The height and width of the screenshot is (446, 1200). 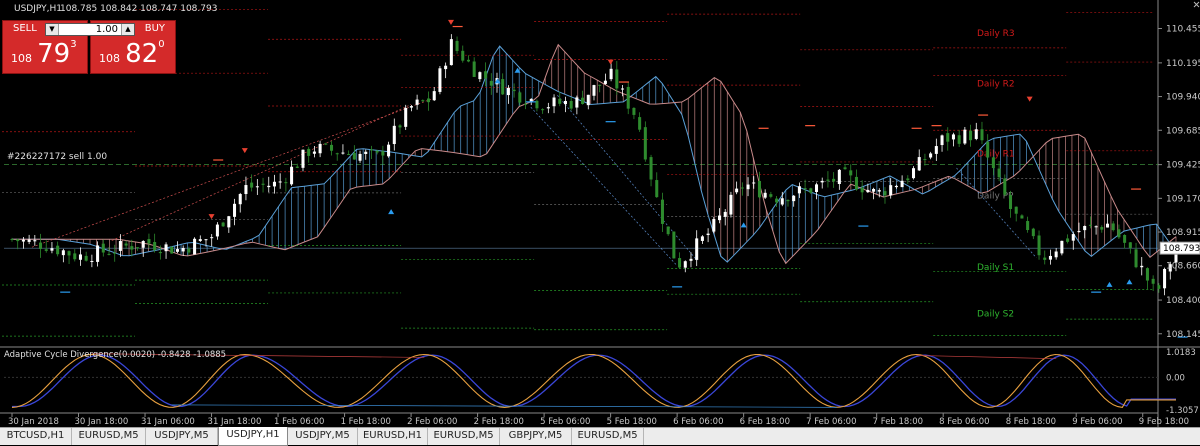 I want to click on tab-gbpjpy-m5: GBPJPY,M5, so click(x=536, y=436).